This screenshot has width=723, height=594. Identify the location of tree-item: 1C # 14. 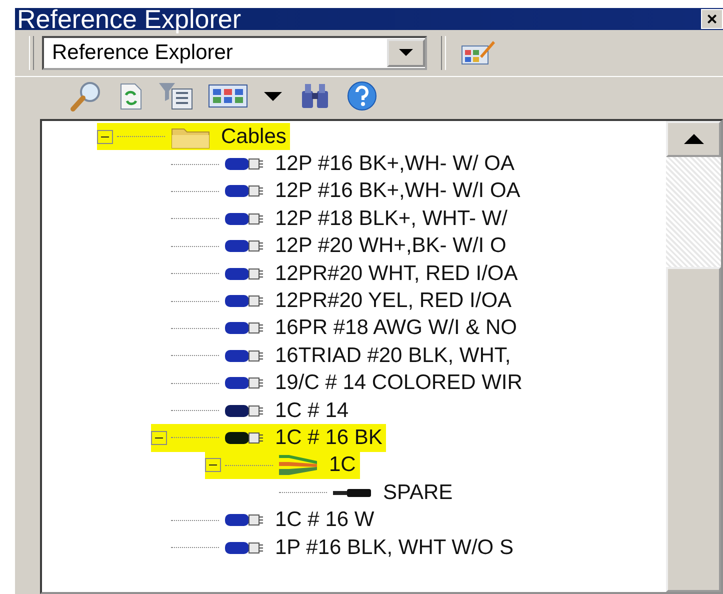
(312, 410).